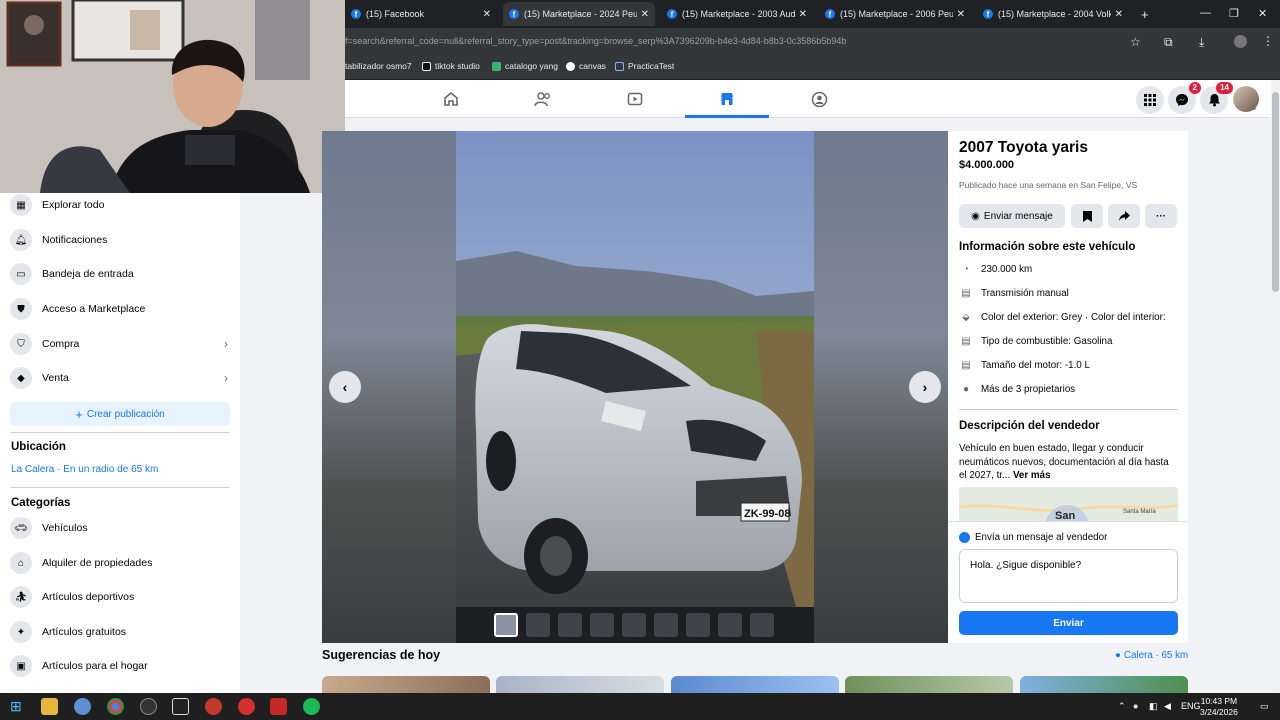 The height and width of the screenshot is (720, 1280). I want to click on opera-icon, so click(246, 706).